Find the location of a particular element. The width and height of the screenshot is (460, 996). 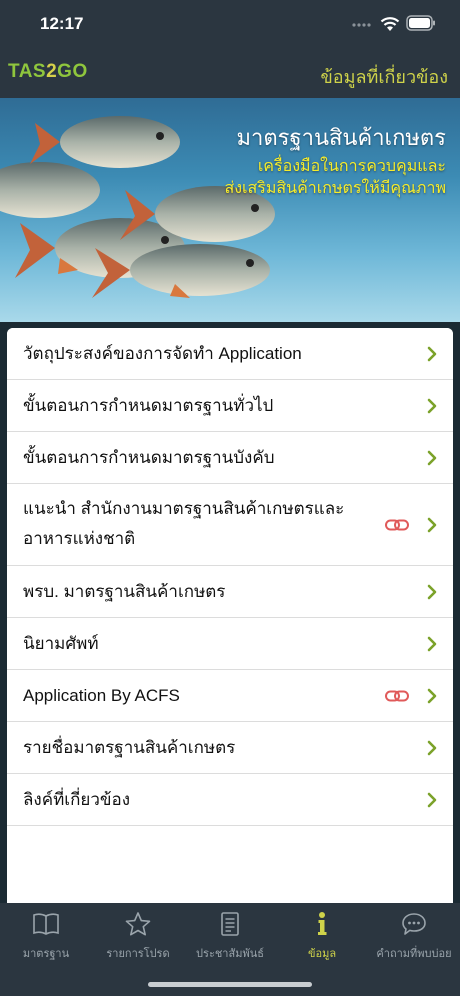

menu-item-label: พรบ. มาตรฐานสินค้าเกษตร is located at coordinates (124, 591).